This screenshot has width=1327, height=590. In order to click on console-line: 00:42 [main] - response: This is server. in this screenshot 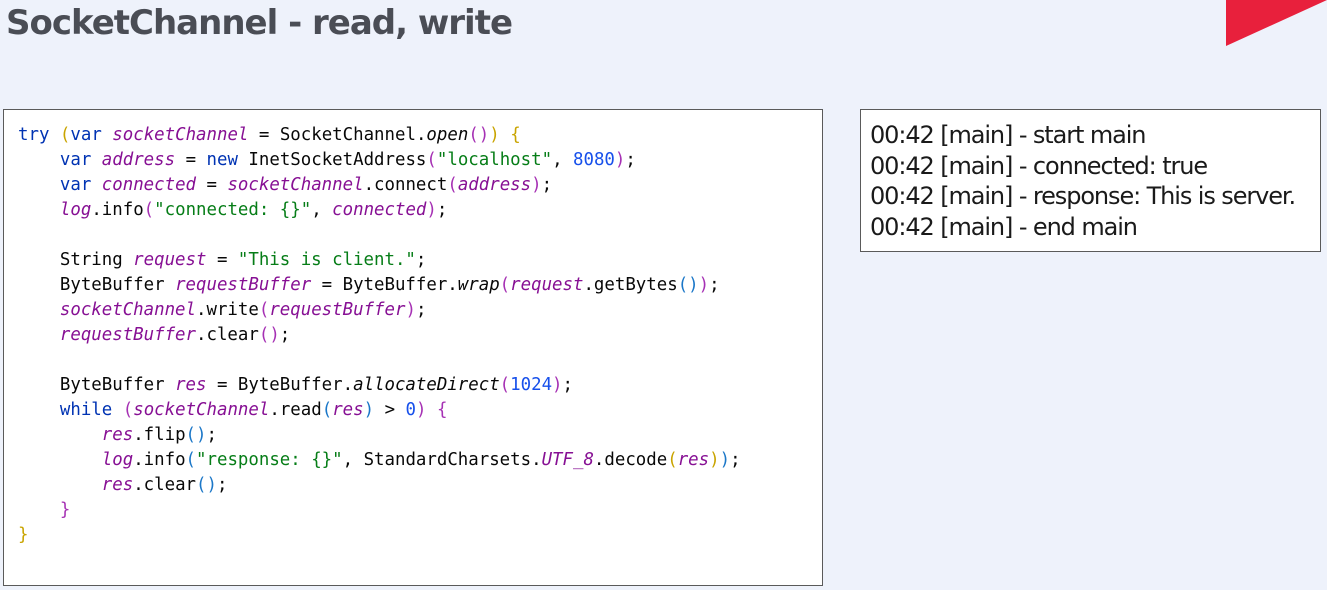, I will do `click(1083, 196)`.